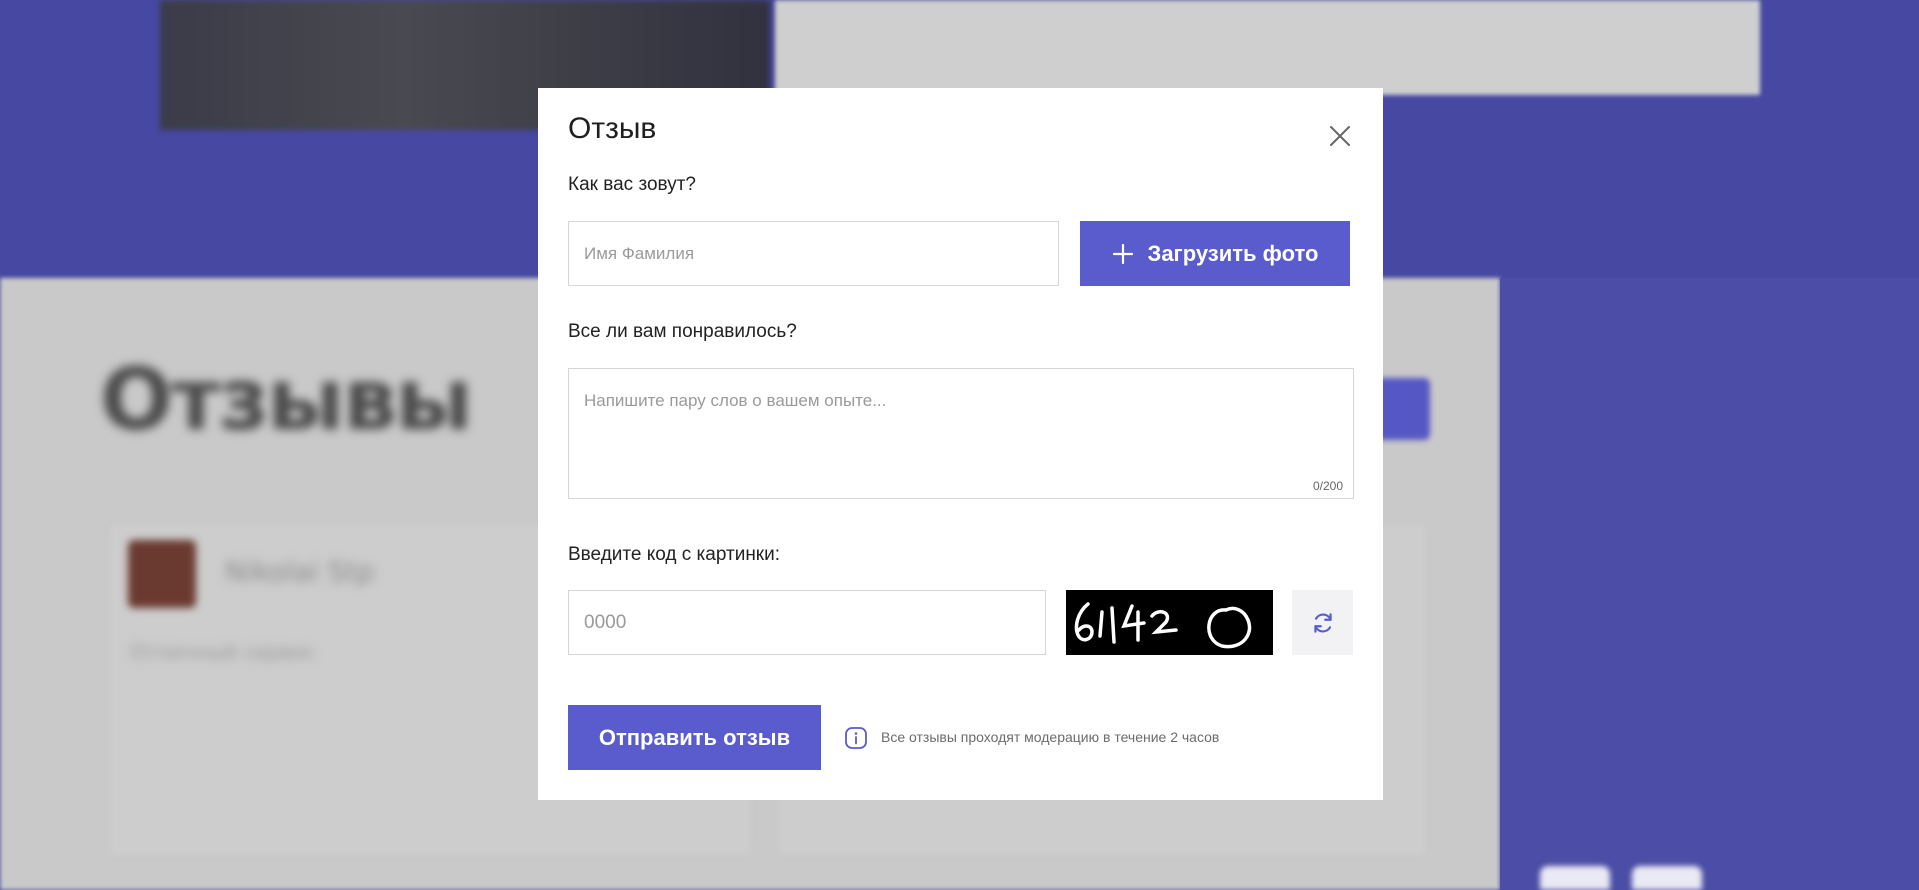 The width and height of the screenshot is (1919, 890). I want to click on refresh-captcha-button, so click(1322, 622).